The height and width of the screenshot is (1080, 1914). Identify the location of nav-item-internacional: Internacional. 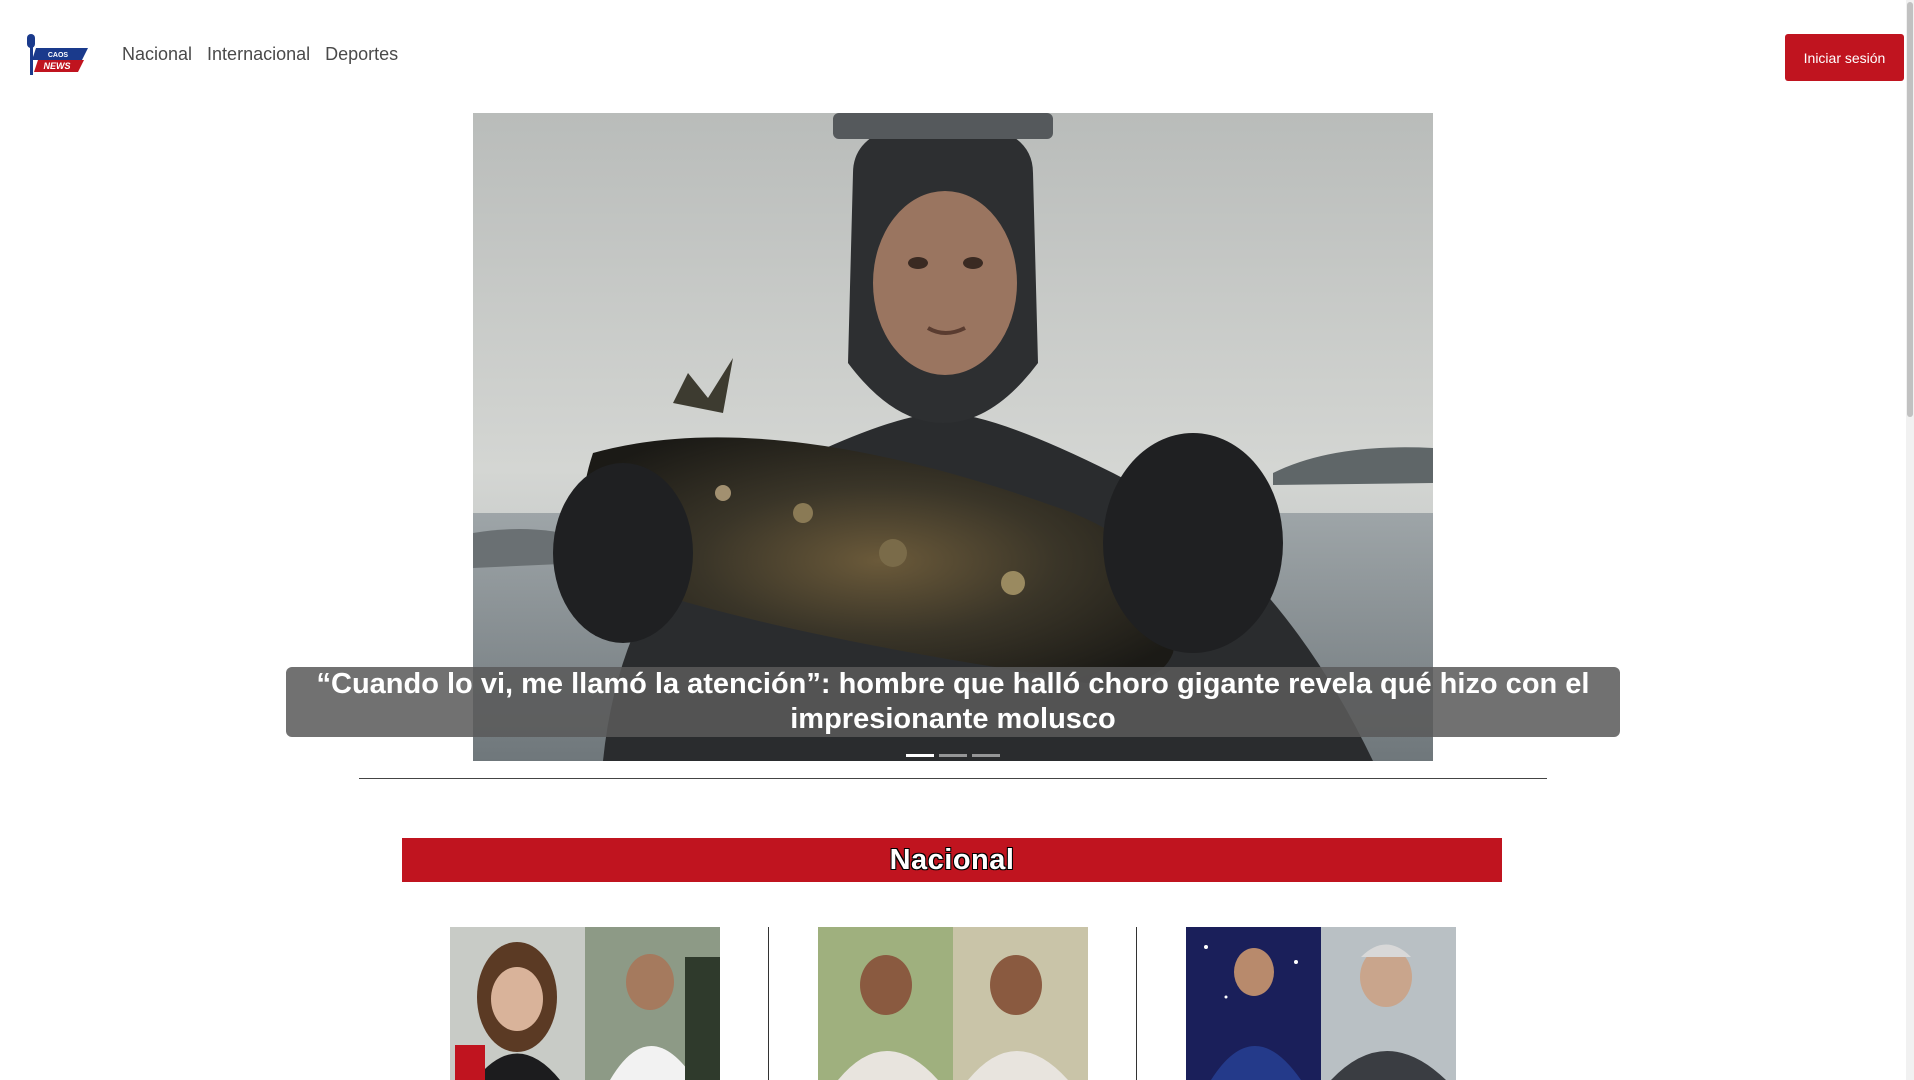
(258, 54).